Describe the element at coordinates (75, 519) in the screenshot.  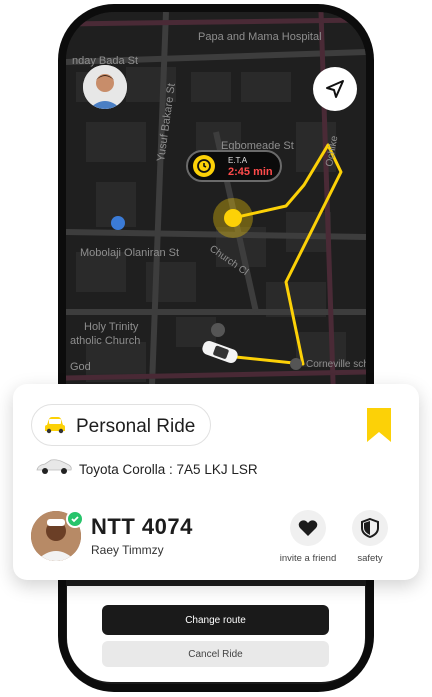
I see `verified-check-icon` at that location.